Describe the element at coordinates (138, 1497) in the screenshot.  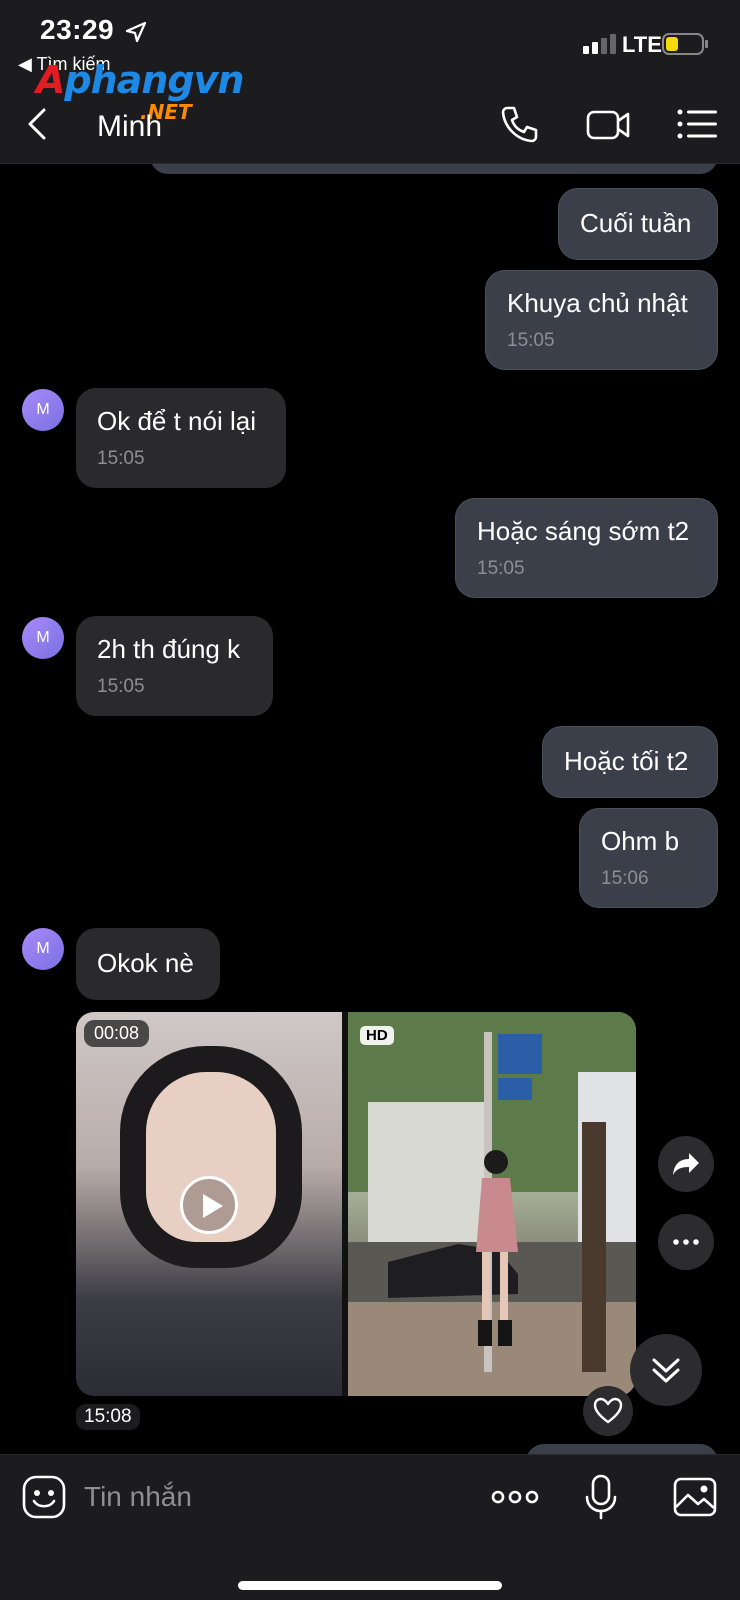
I see `message-input: Tin nhắn` at that location.